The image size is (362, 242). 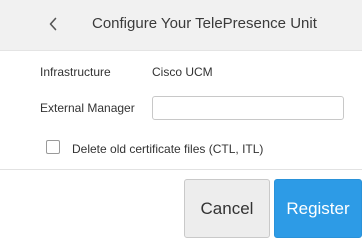 I want to click on chevron-left-icon, so click(x=53, y=24).